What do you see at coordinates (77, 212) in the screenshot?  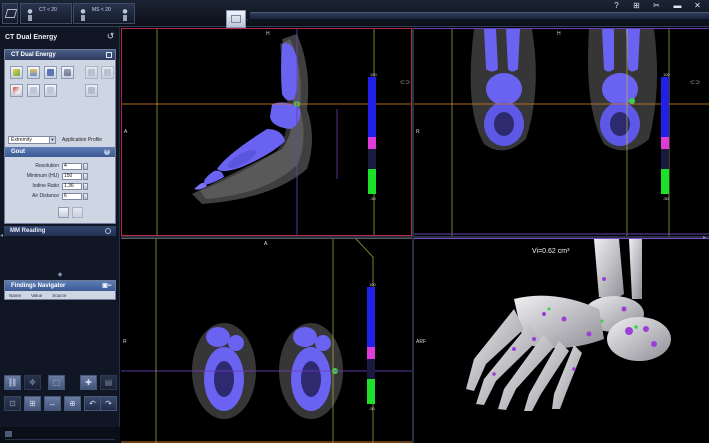 I see `reset-button` at bounding box center [77, 212].